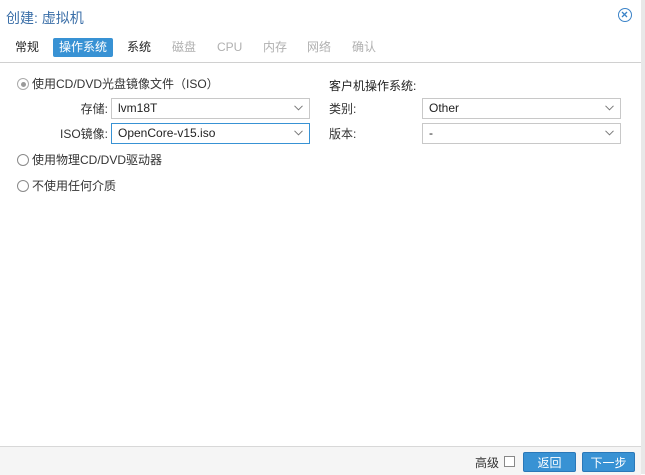 The height and width of the screenshot is (475, 645). What do you see at coordinates (431, 133) in the screenshot?
I see `version-value: -` at bounding box center [431, 133].